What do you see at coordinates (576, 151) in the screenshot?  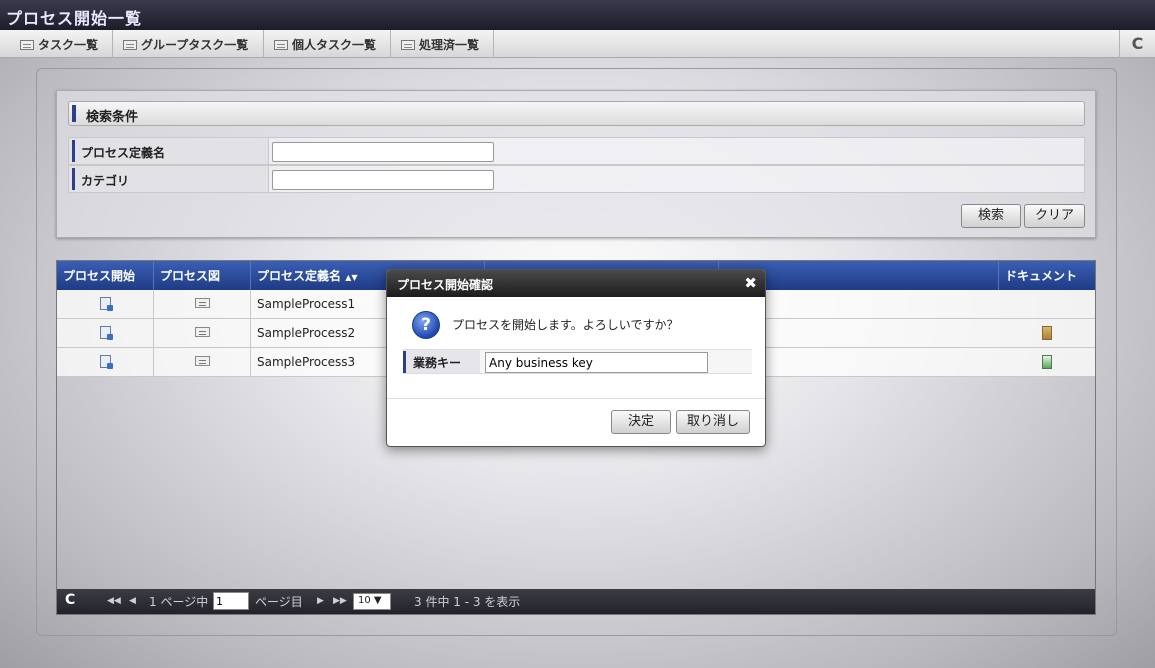 I see `condition-row-process-name: プロセス定義名` at bounding box center [576, 151].